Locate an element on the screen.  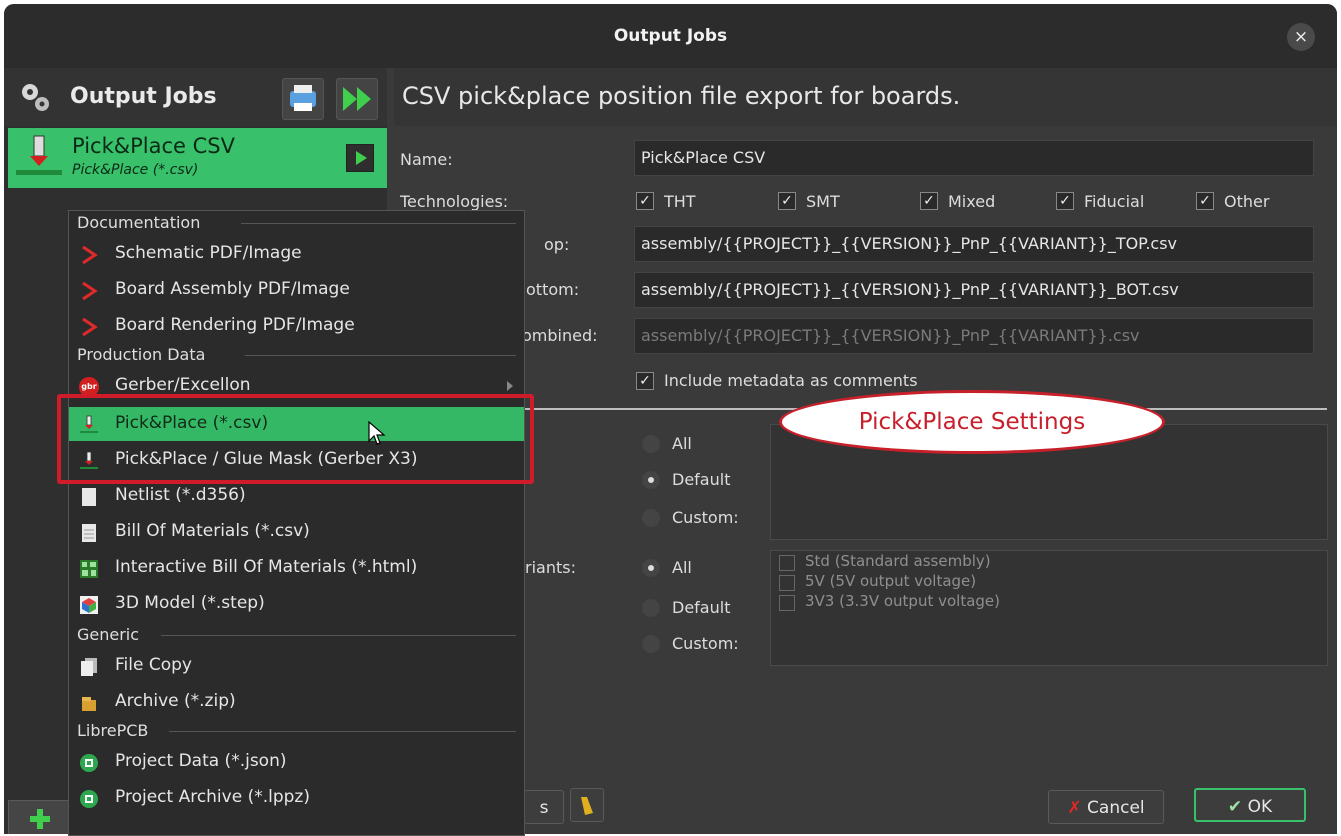
variant-3v3-checkbox is located at coordinates (787, 603).